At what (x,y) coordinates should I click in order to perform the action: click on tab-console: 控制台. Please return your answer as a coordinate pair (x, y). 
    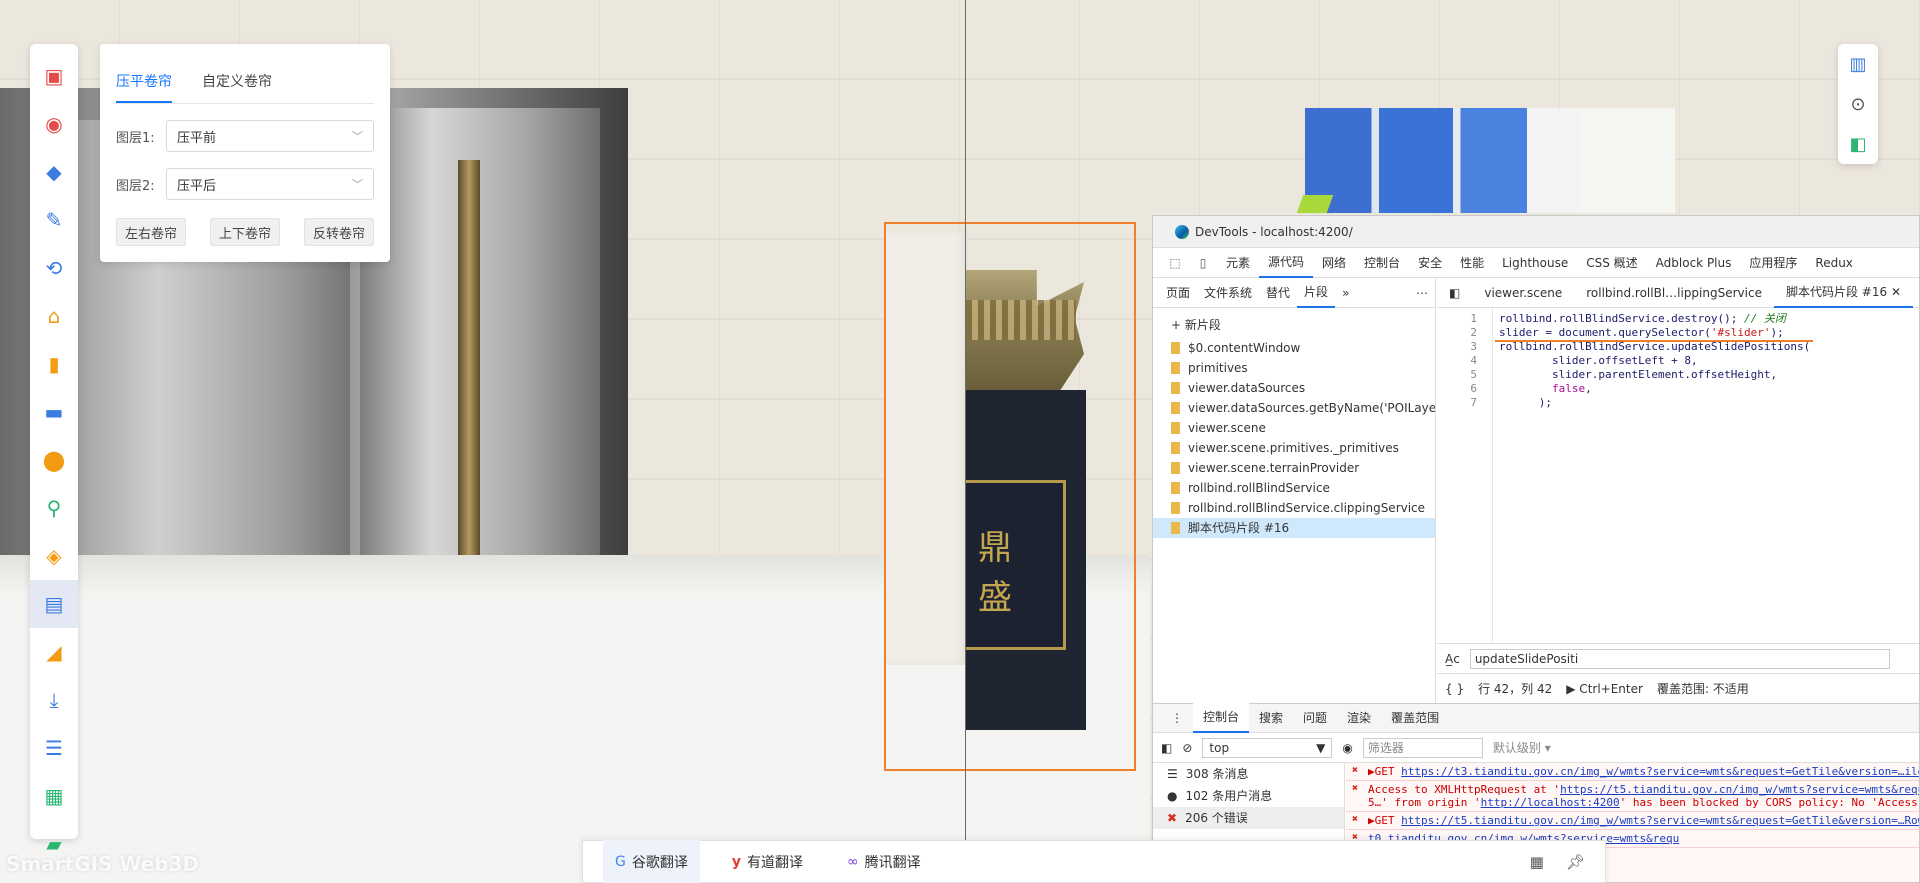
    Looking at the image, I should click on (1382, 263).